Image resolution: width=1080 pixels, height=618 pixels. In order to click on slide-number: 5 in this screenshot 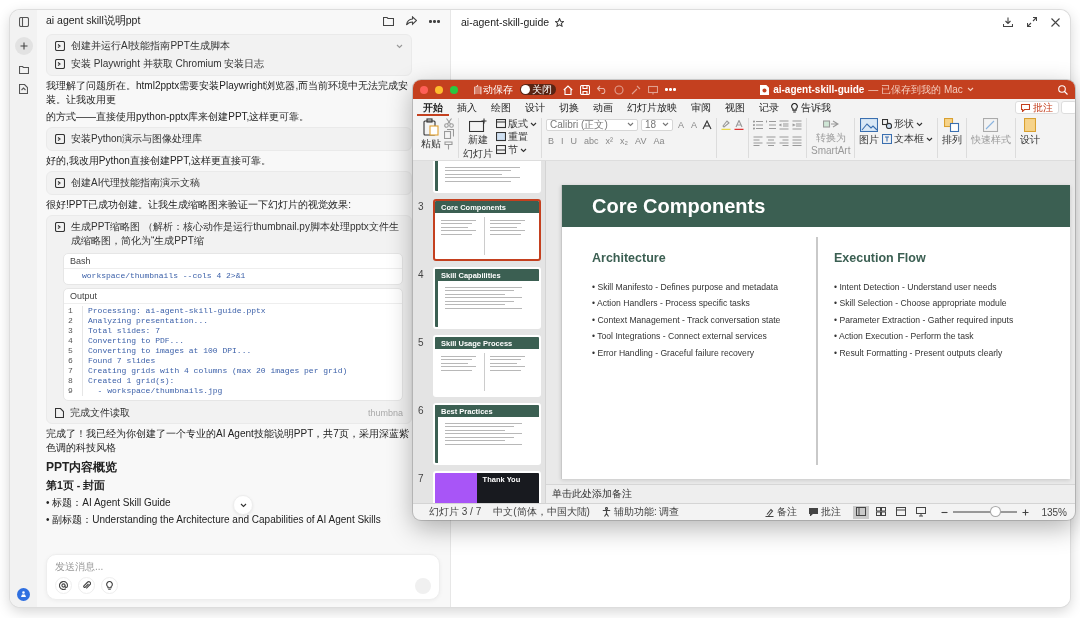, I will do `click(421, 343)`.